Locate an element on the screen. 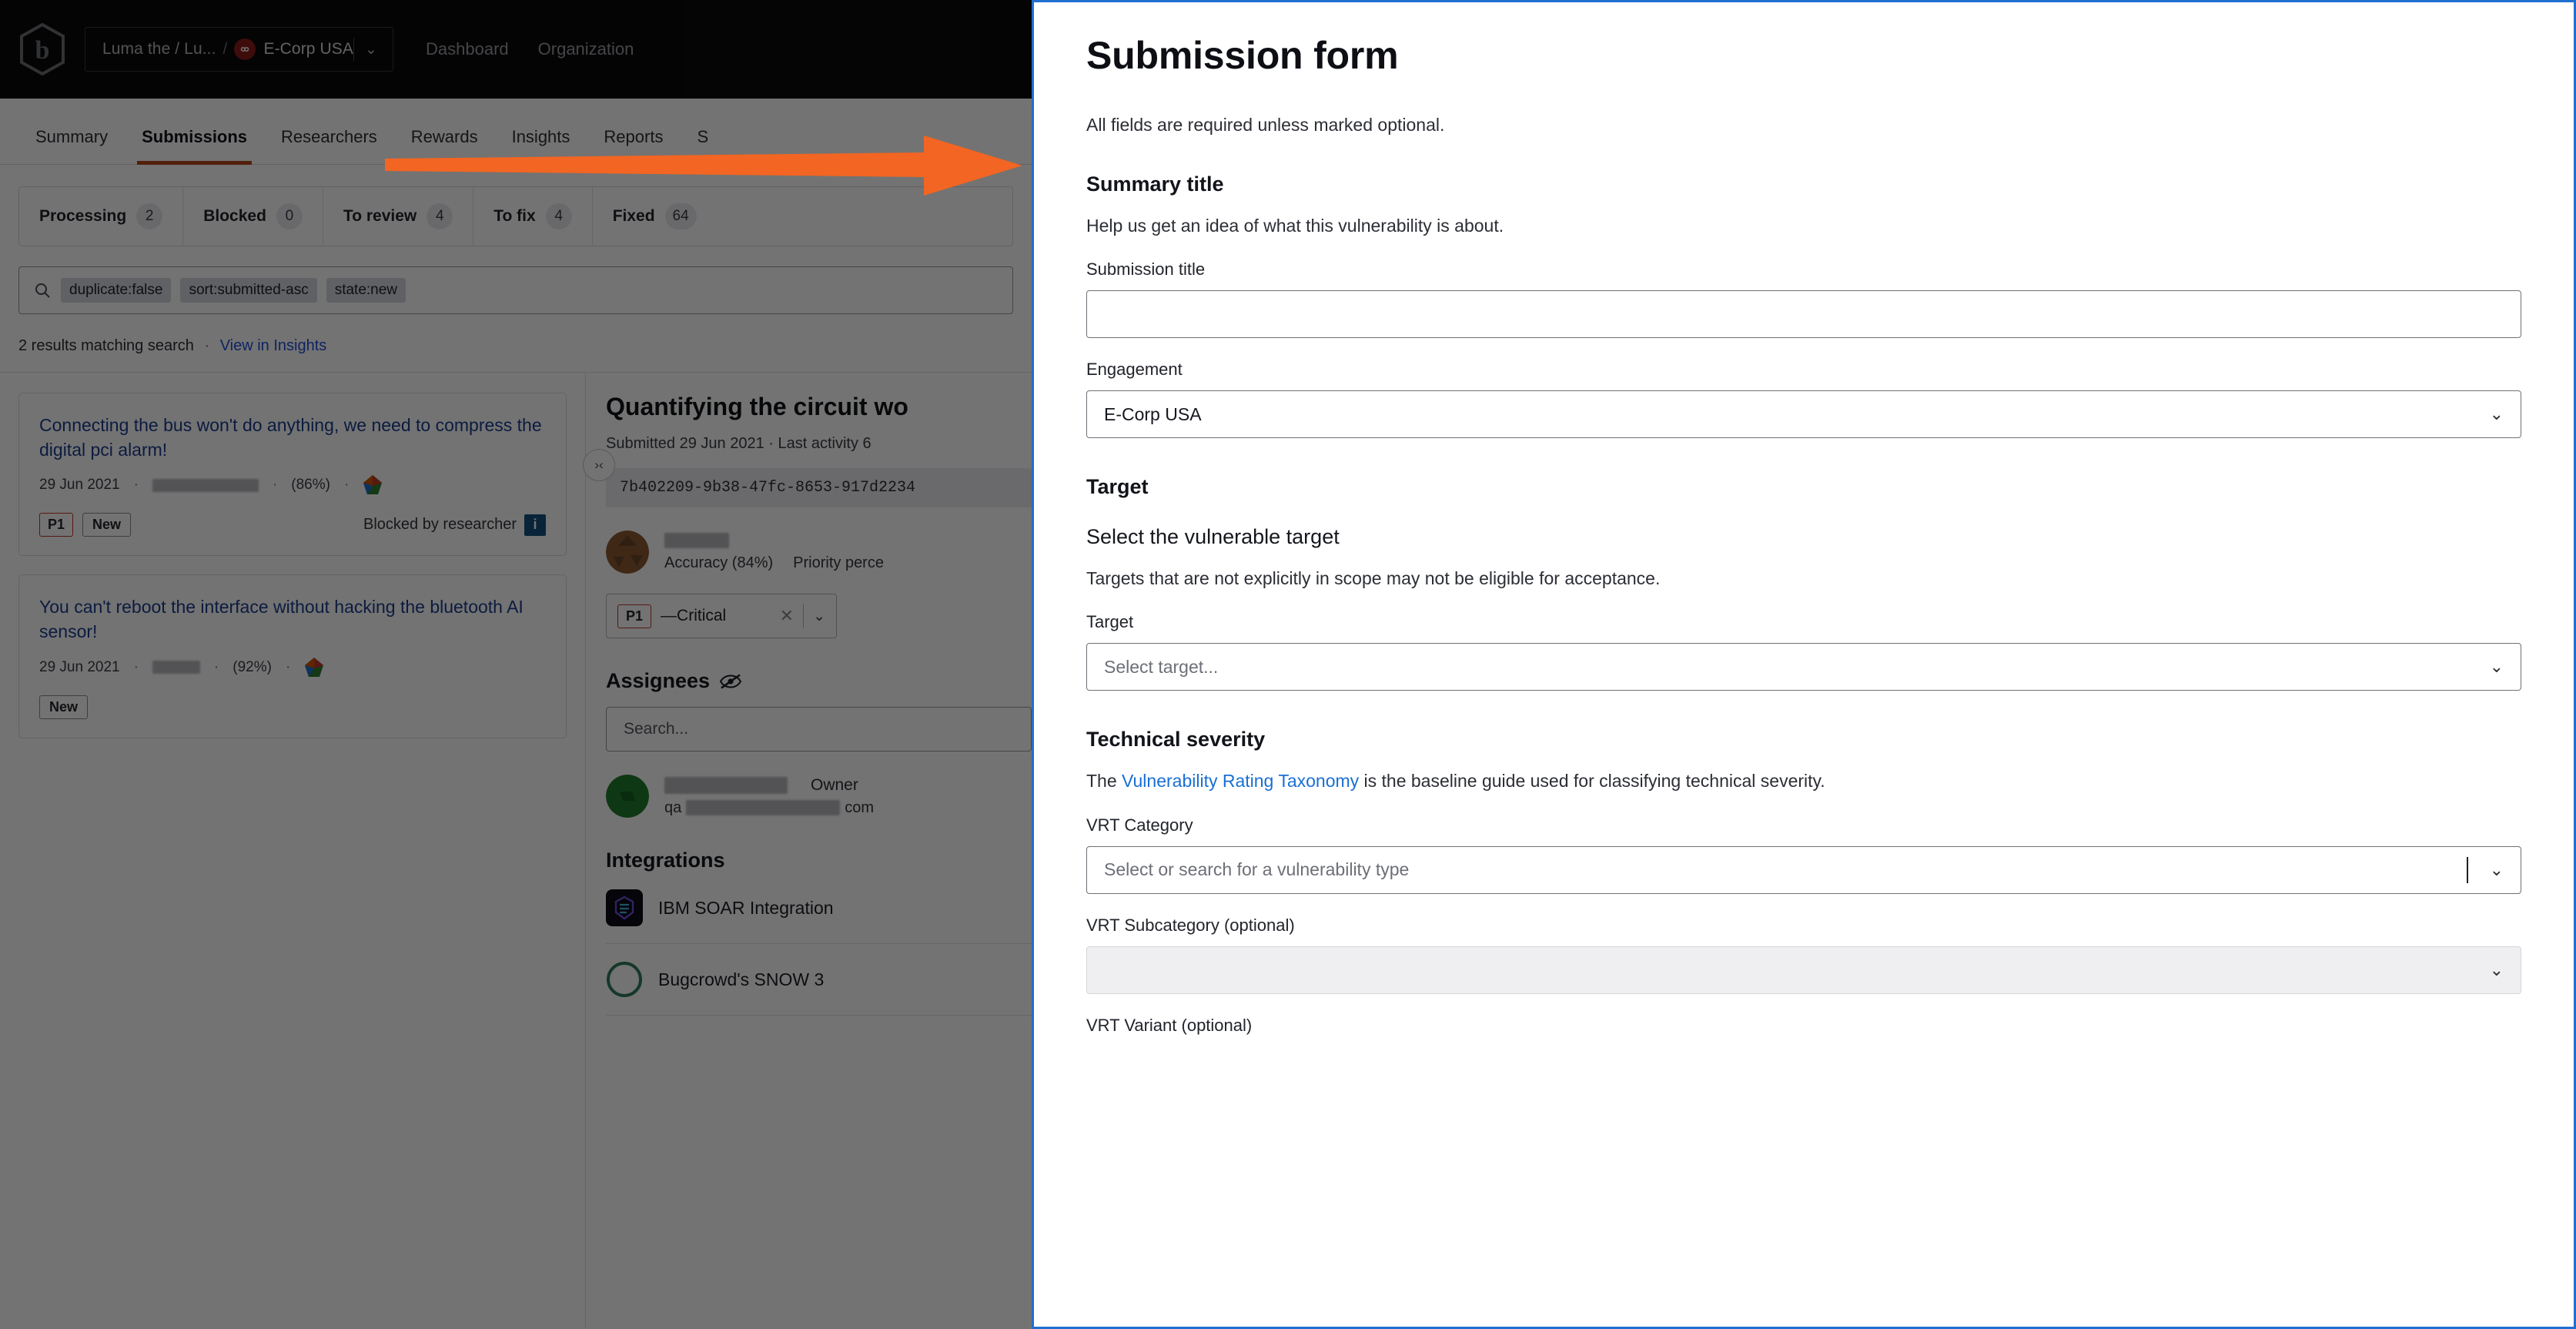 The image size is (2576, 1329). submission-accuracy: (86%) is located at coordinates (311, 485).